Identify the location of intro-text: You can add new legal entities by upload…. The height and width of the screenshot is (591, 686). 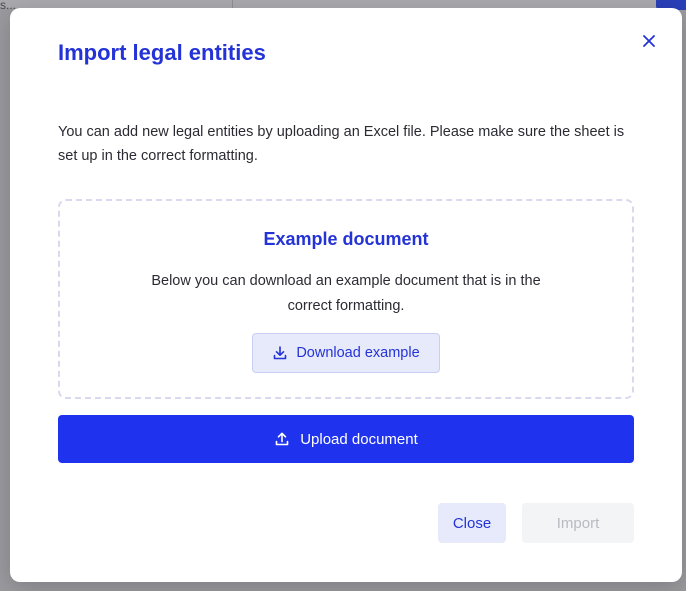
(341, 144).